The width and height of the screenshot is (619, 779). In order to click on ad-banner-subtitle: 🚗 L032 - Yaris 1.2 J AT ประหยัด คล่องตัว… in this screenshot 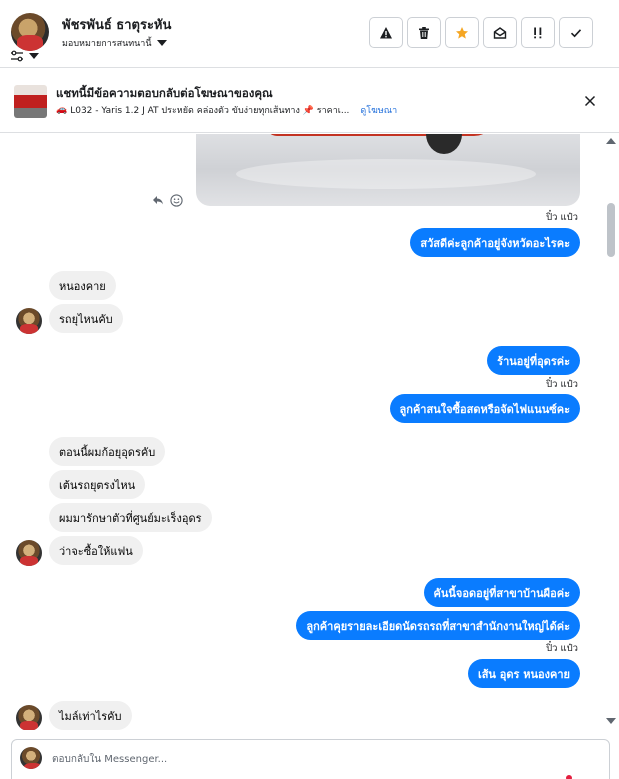, I will do `click(226, 110)`.